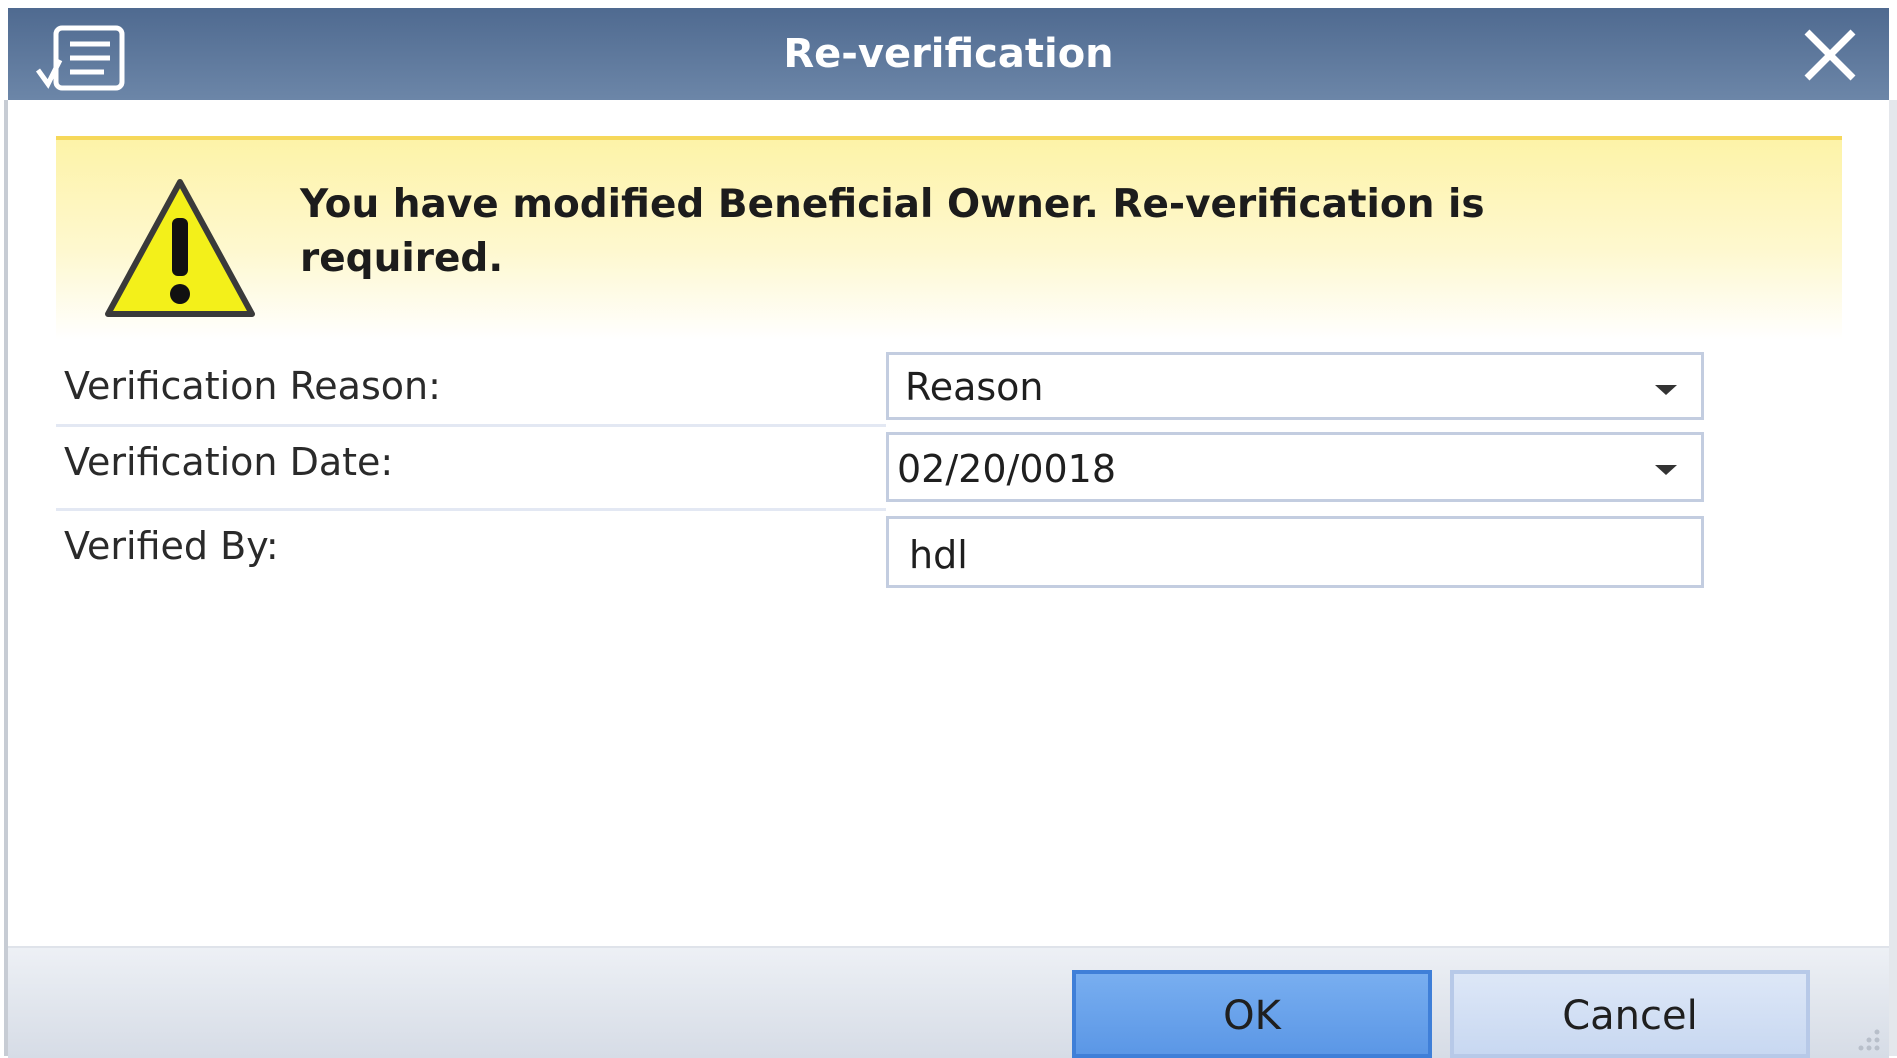 The height and width of the screenshot is (1058, 1897). I want to click on verified-by-input: hdl, so click(1295, 552).